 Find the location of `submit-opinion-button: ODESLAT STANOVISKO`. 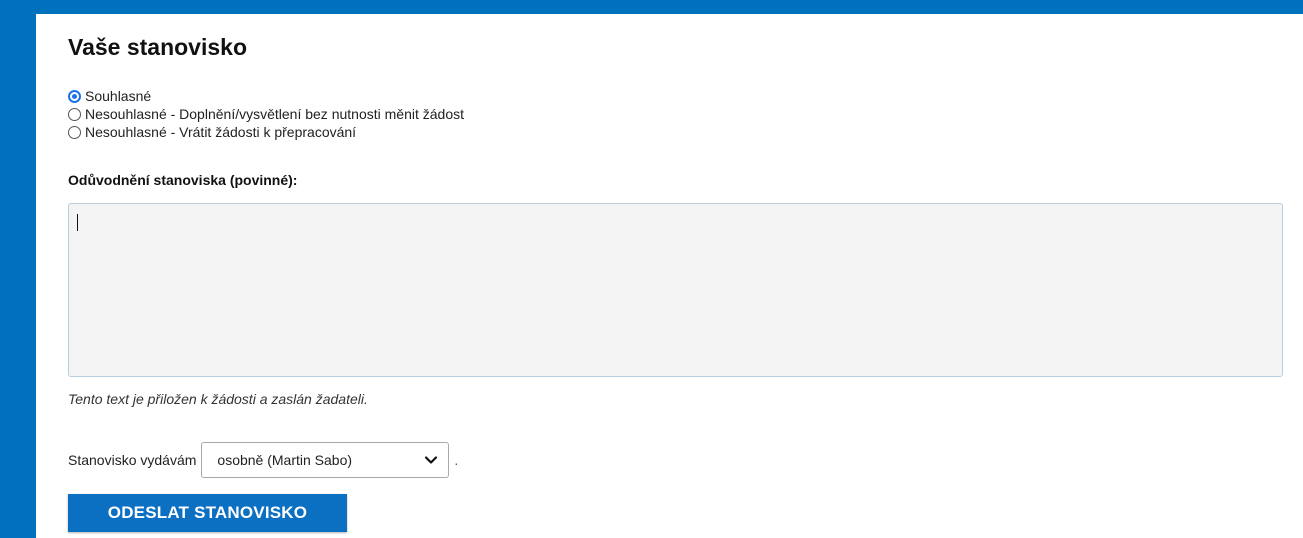

submit-opinion-button: ODESLAT STANOVISKO is located at coordinates (207, 513).